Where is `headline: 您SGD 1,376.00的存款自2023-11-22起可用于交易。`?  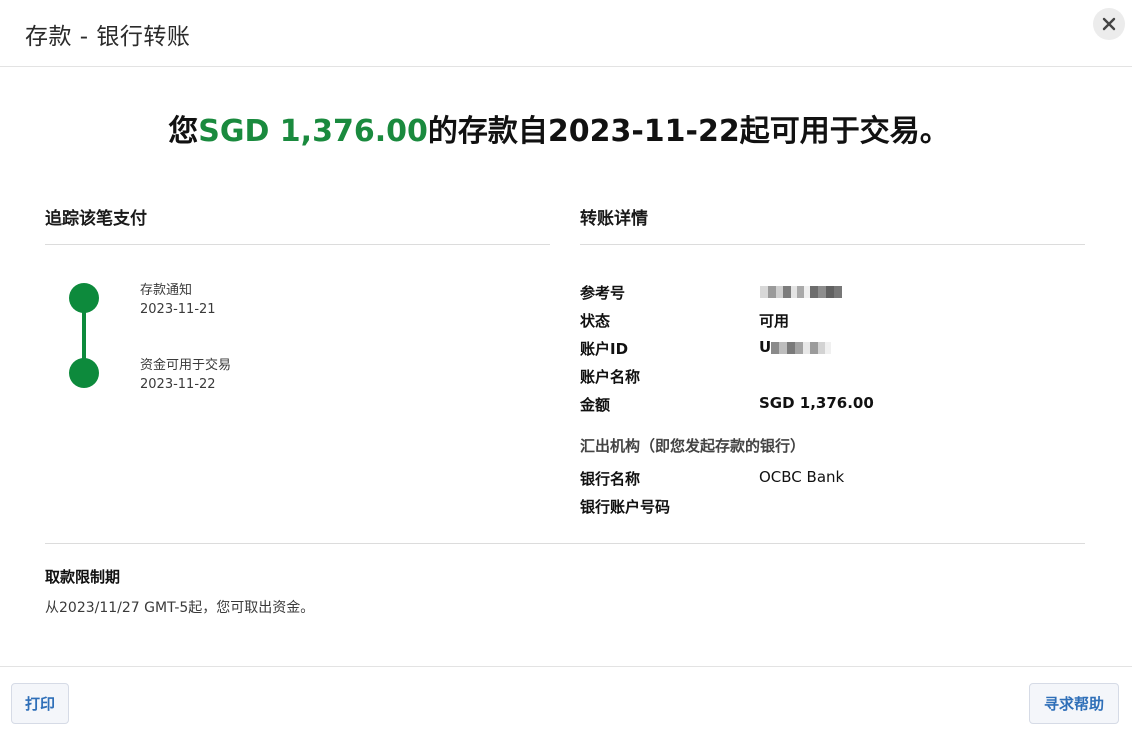
headline: 您SGD 1,376.00的存款自2023-11-22起可用于交易。 is located at coordinates (559, 128).